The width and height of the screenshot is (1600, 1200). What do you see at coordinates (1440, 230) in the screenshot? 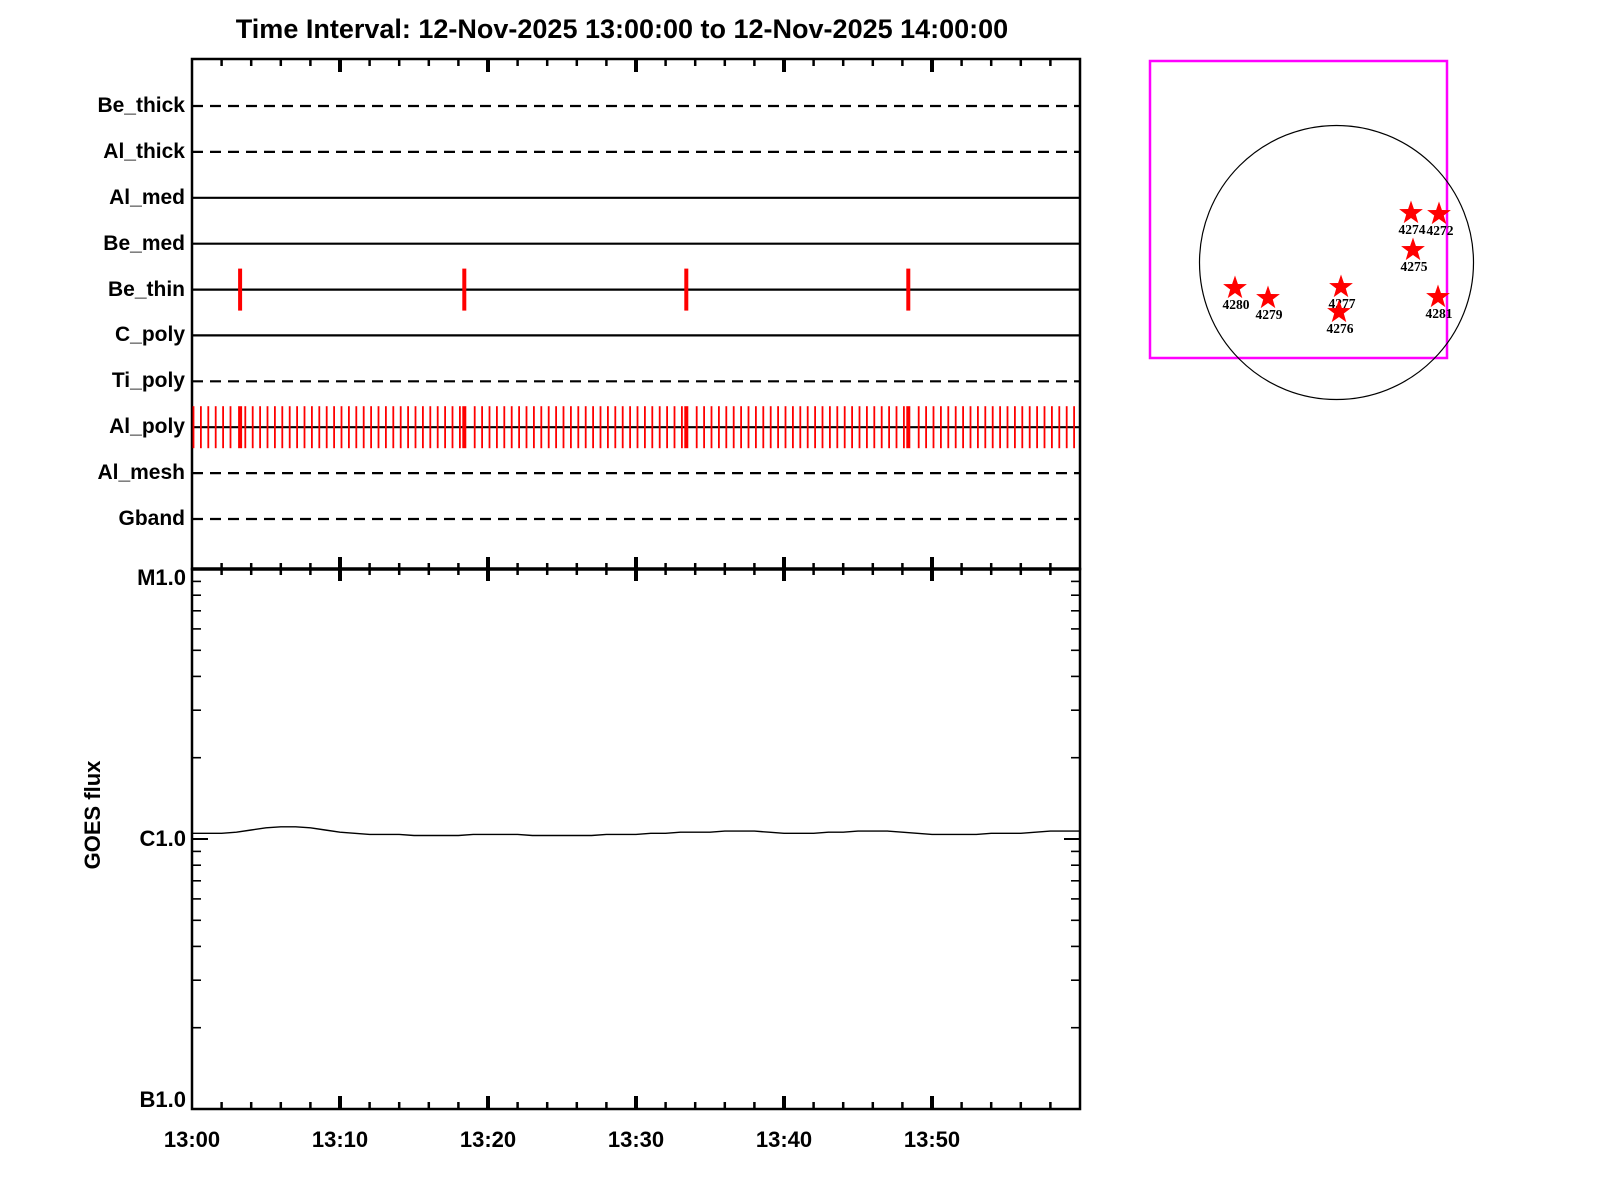
I see `active-region-label-4272: 4272` at bounding box center [1440, 230].